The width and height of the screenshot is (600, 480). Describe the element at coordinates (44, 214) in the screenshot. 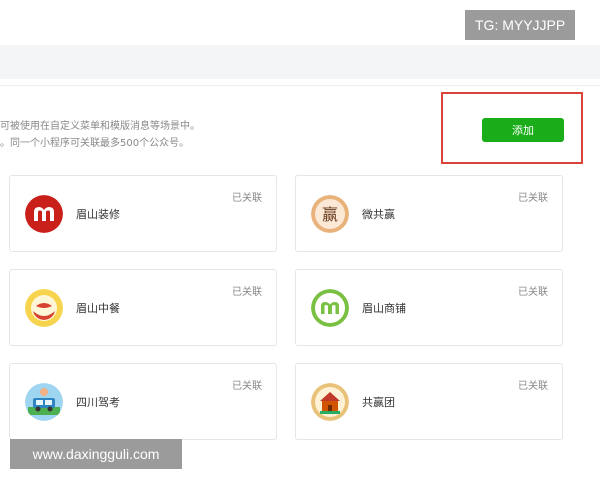

I see `m-logo-red-icon` at that location.